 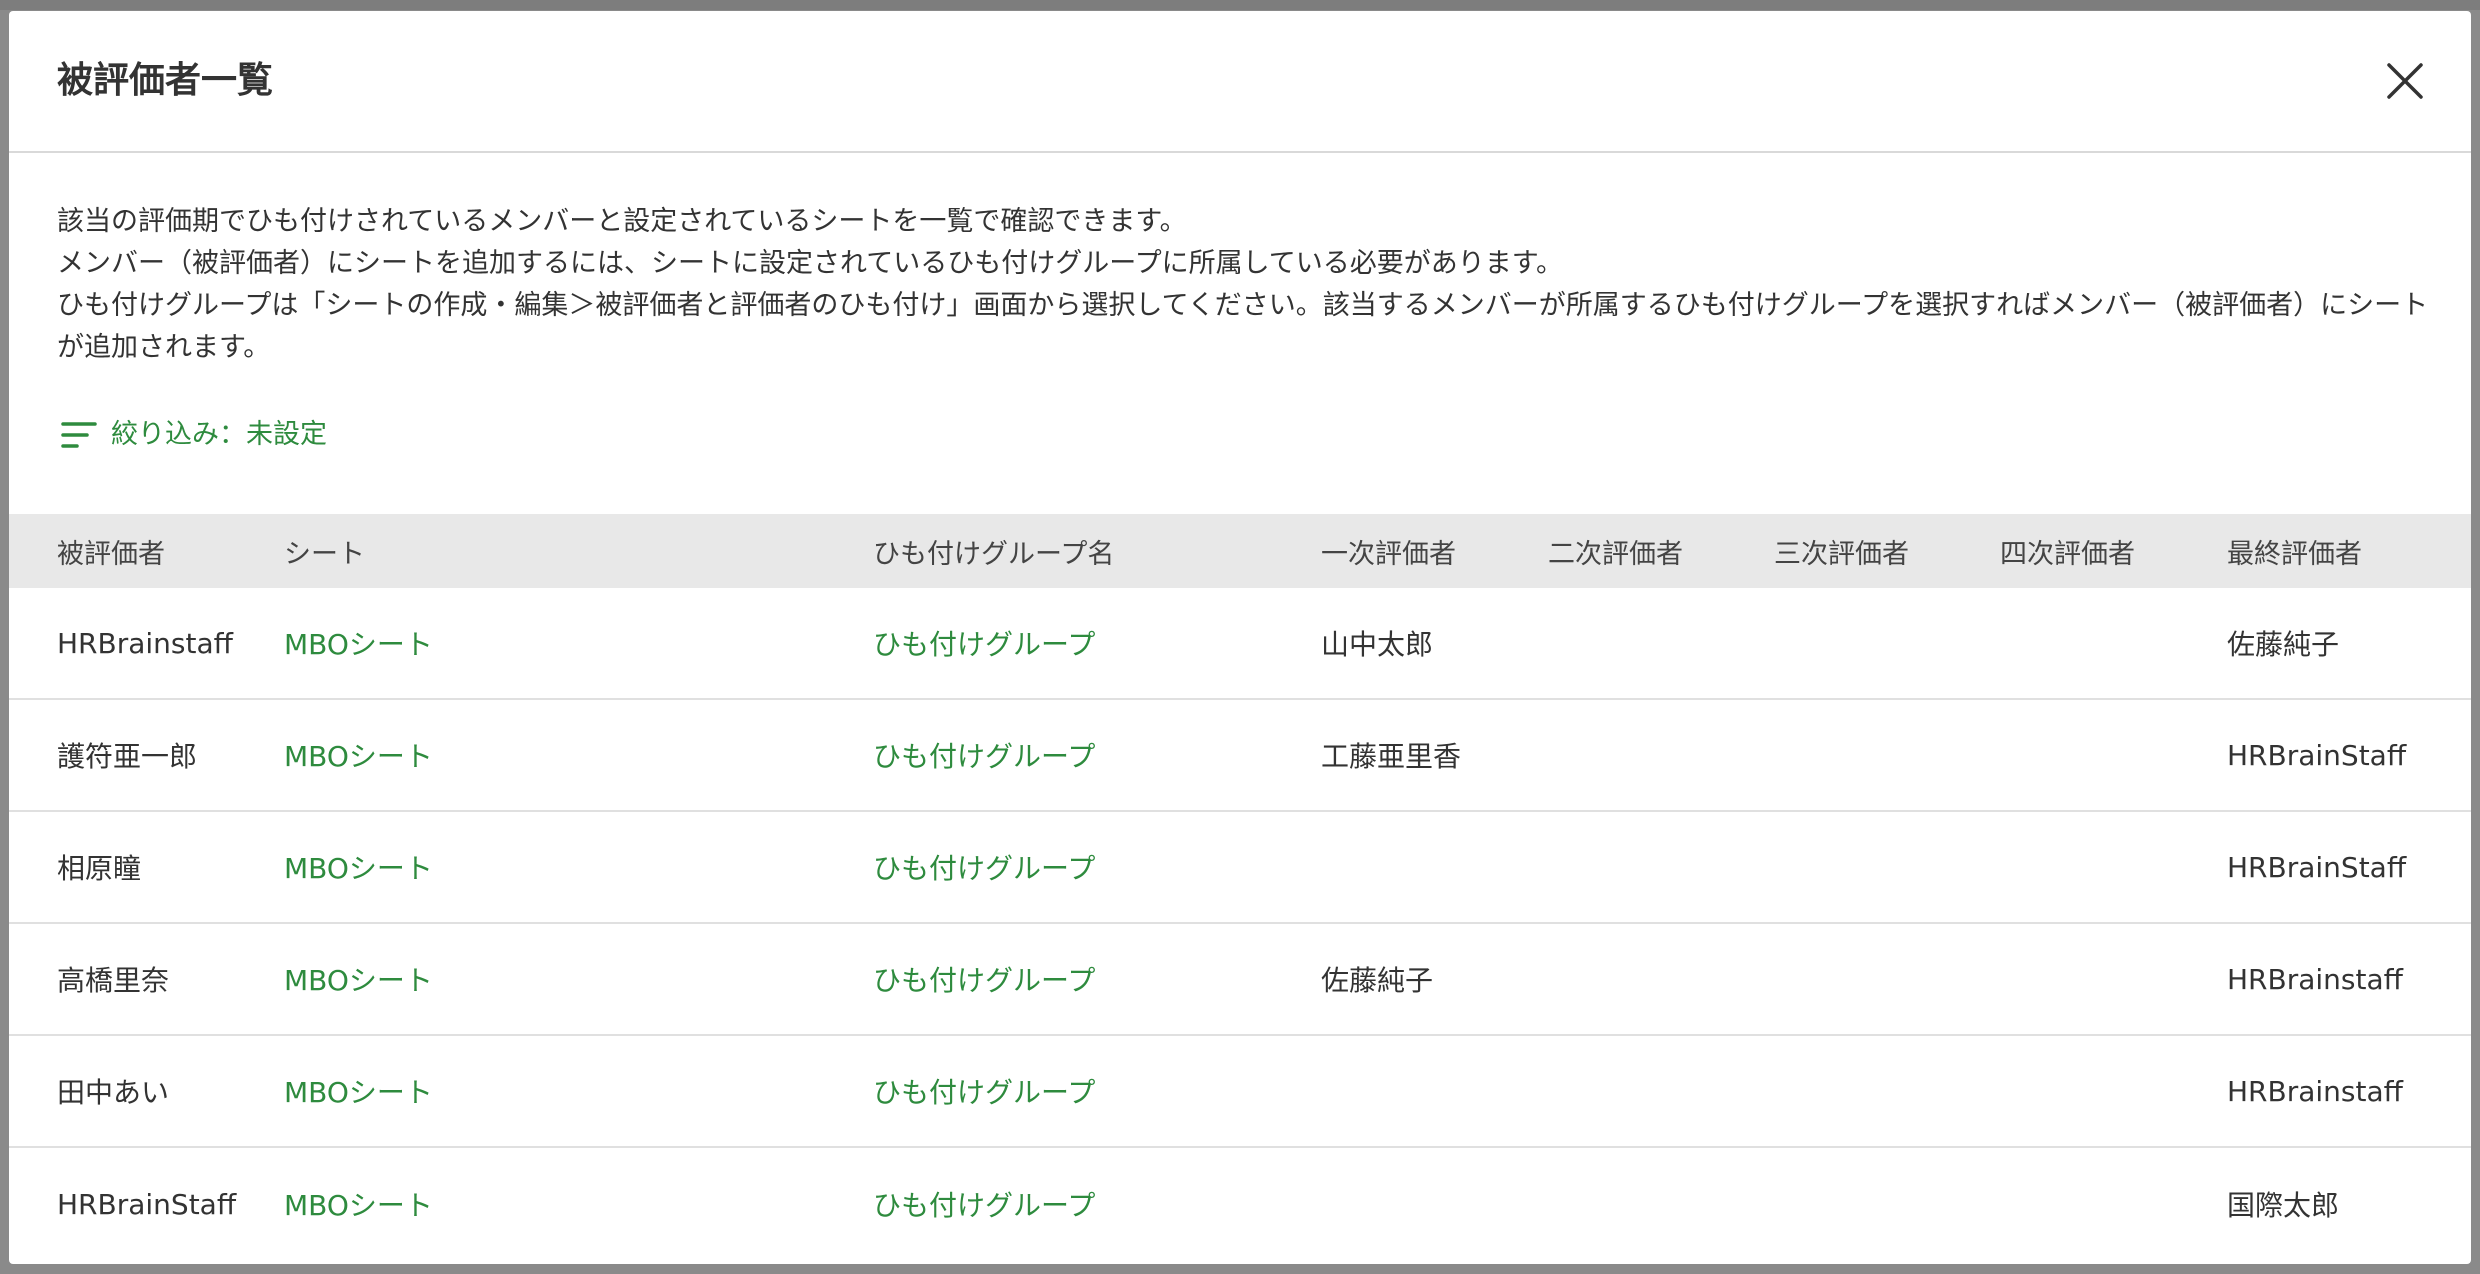 I want to click on column-header-group: ひも付けグループ名, so click(x=994, y=554).